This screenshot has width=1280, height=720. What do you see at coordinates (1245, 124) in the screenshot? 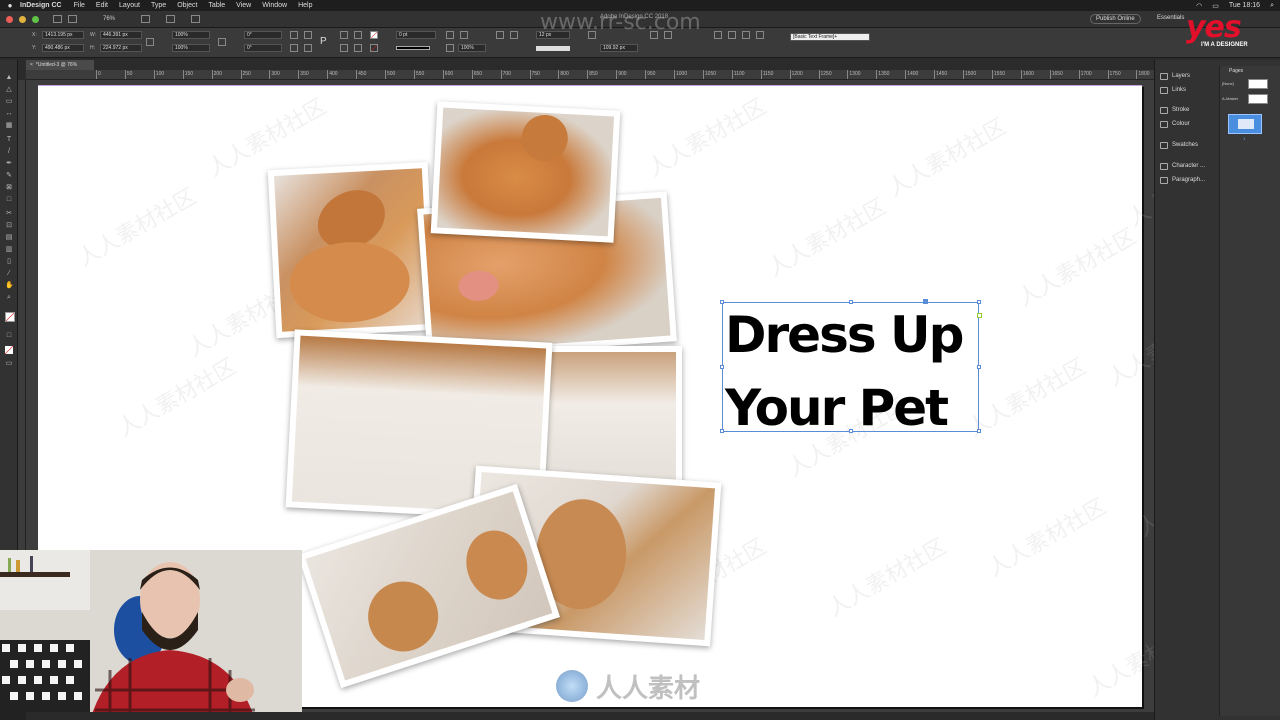
I see `page-1-thumb` at bounding box center [1245, 124].